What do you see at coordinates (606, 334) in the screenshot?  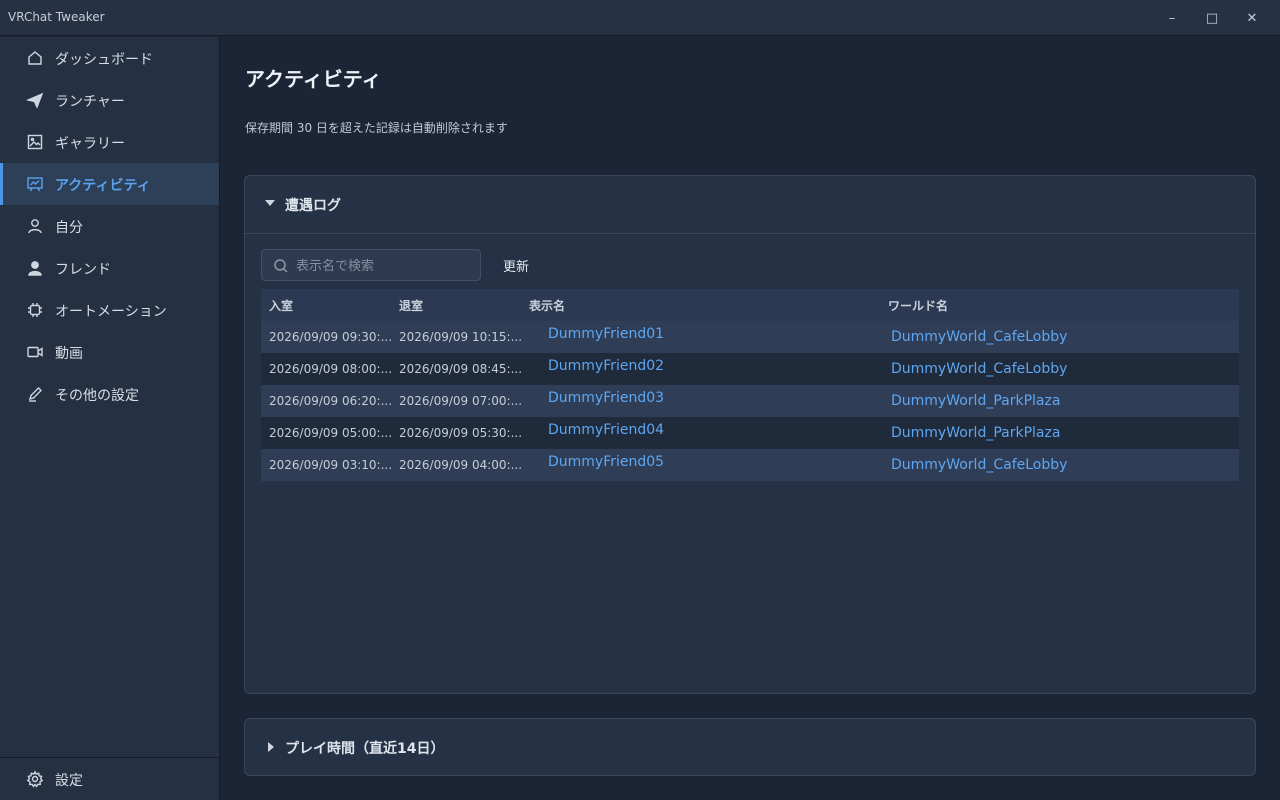 I see `cell-display-name-link: DummyFriend01` at bounding box center [606, 334].